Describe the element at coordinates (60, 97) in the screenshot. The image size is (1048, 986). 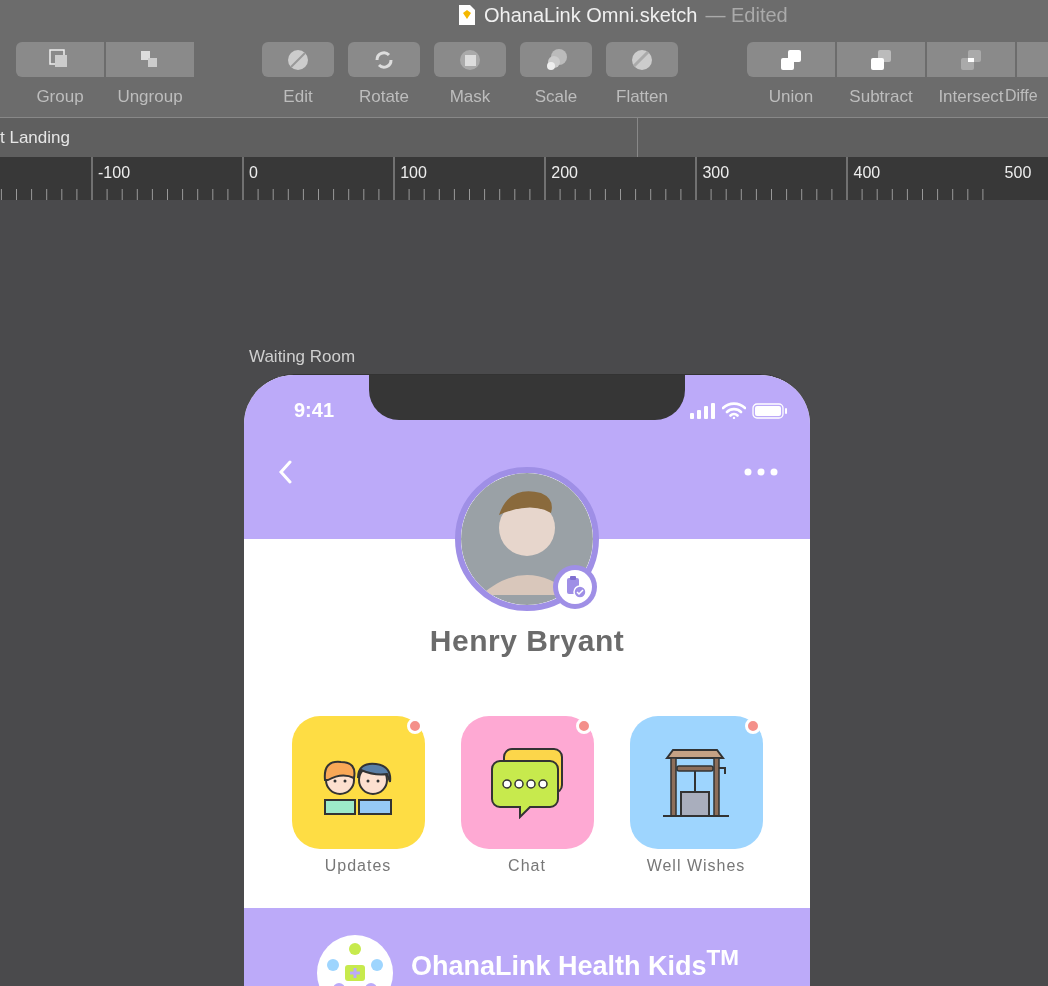
I see `toolbar-label: Group` at that location.